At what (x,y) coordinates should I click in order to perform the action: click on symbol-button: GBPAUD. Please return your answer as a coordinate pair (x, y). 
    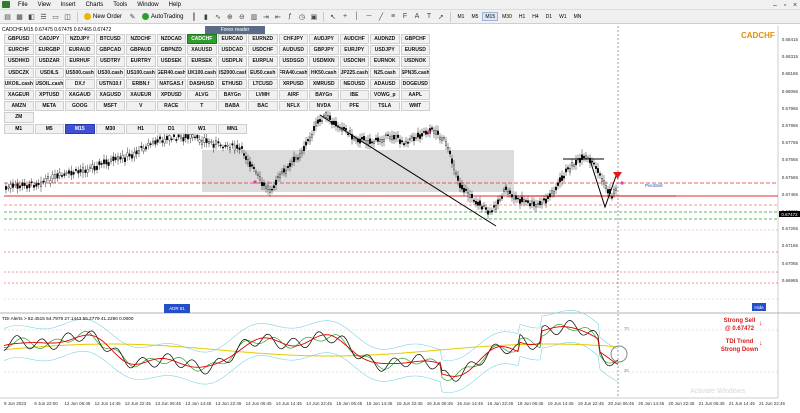
    Looking at the image, I should click on (141, 50).